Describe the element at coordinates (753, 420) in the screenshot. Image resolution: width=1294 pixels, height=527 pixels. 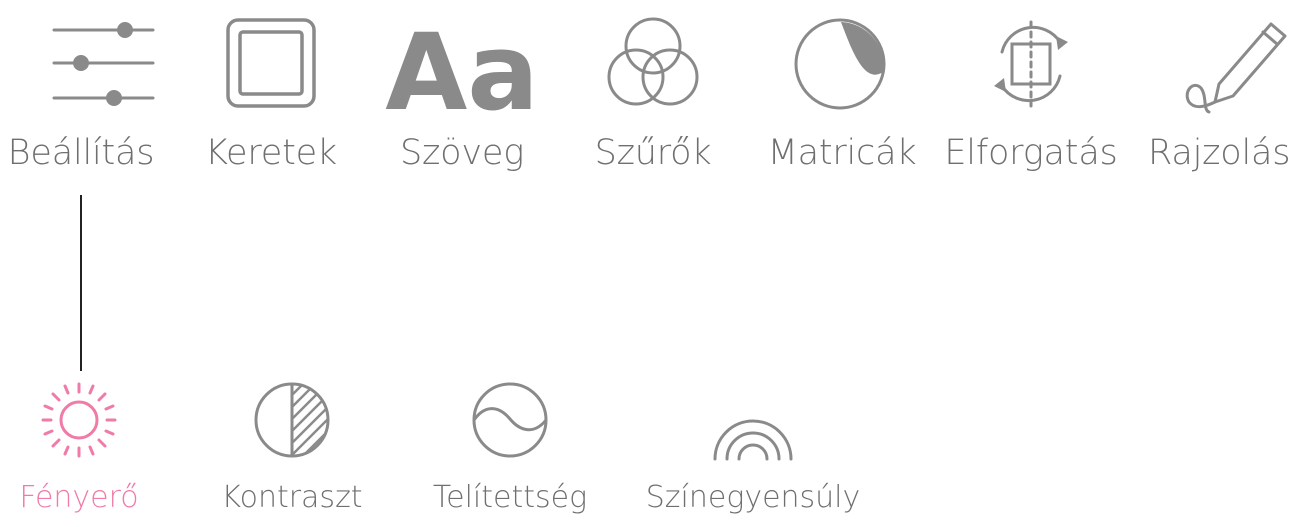
I see `color-balance-icon` at that location.